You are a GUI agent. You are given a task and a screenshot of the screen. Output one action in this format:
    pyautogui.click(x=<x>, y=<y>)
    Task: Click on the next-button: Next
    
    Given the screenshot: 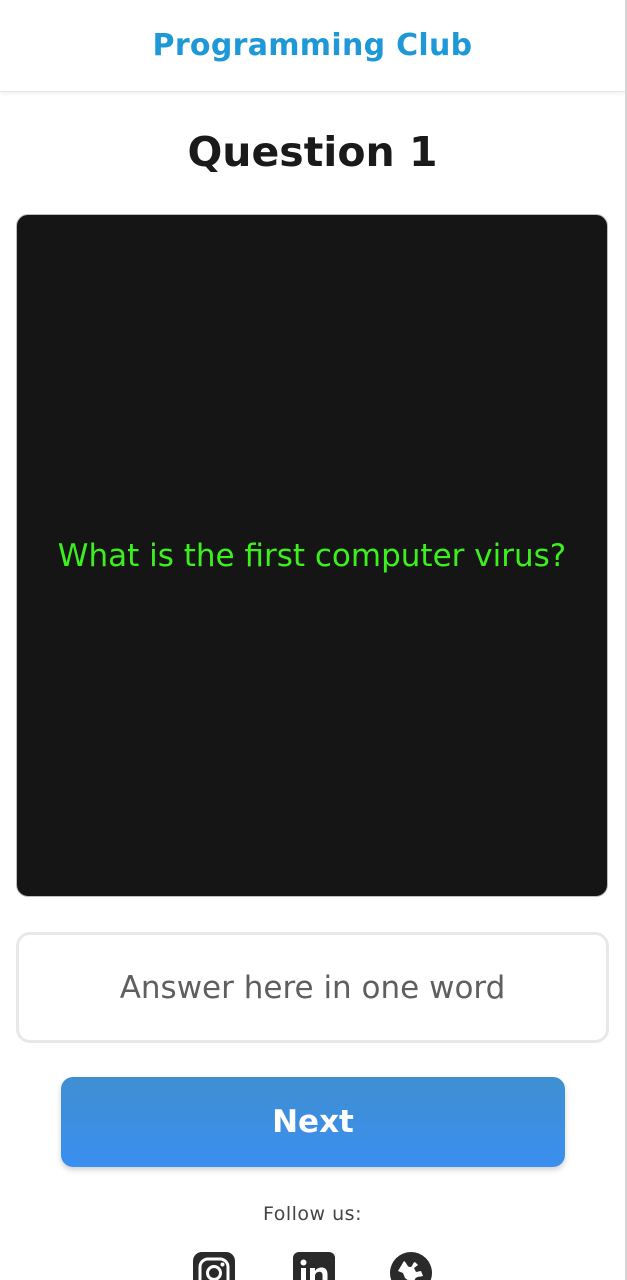 What is the action you would take?
    pyautogui.click(x=313, y=1122)
    